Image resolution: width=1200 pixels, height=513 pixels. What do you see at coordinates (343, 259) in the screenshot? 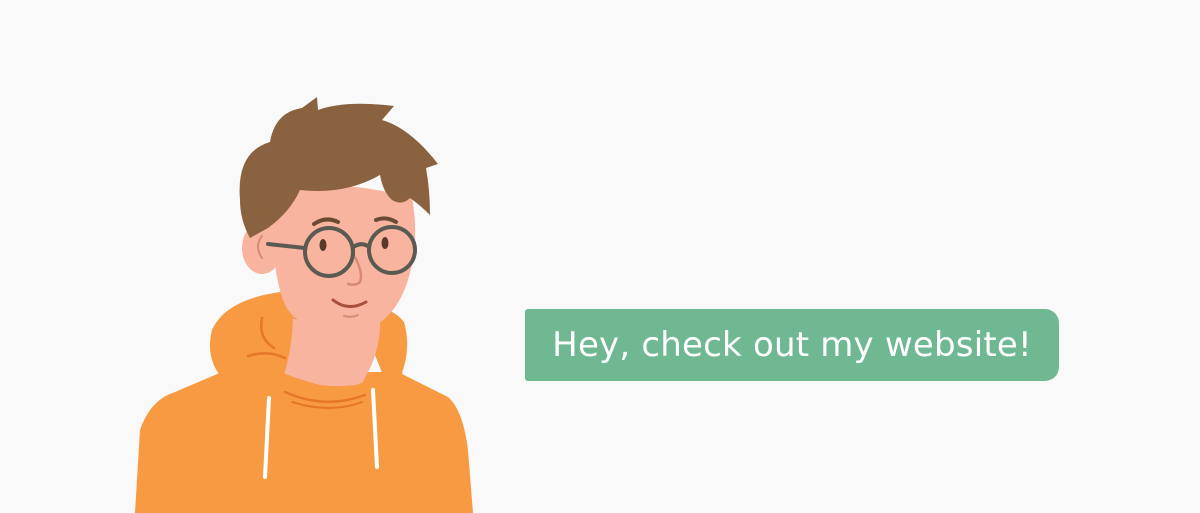
I see `face` at bounding box center [343, 259].